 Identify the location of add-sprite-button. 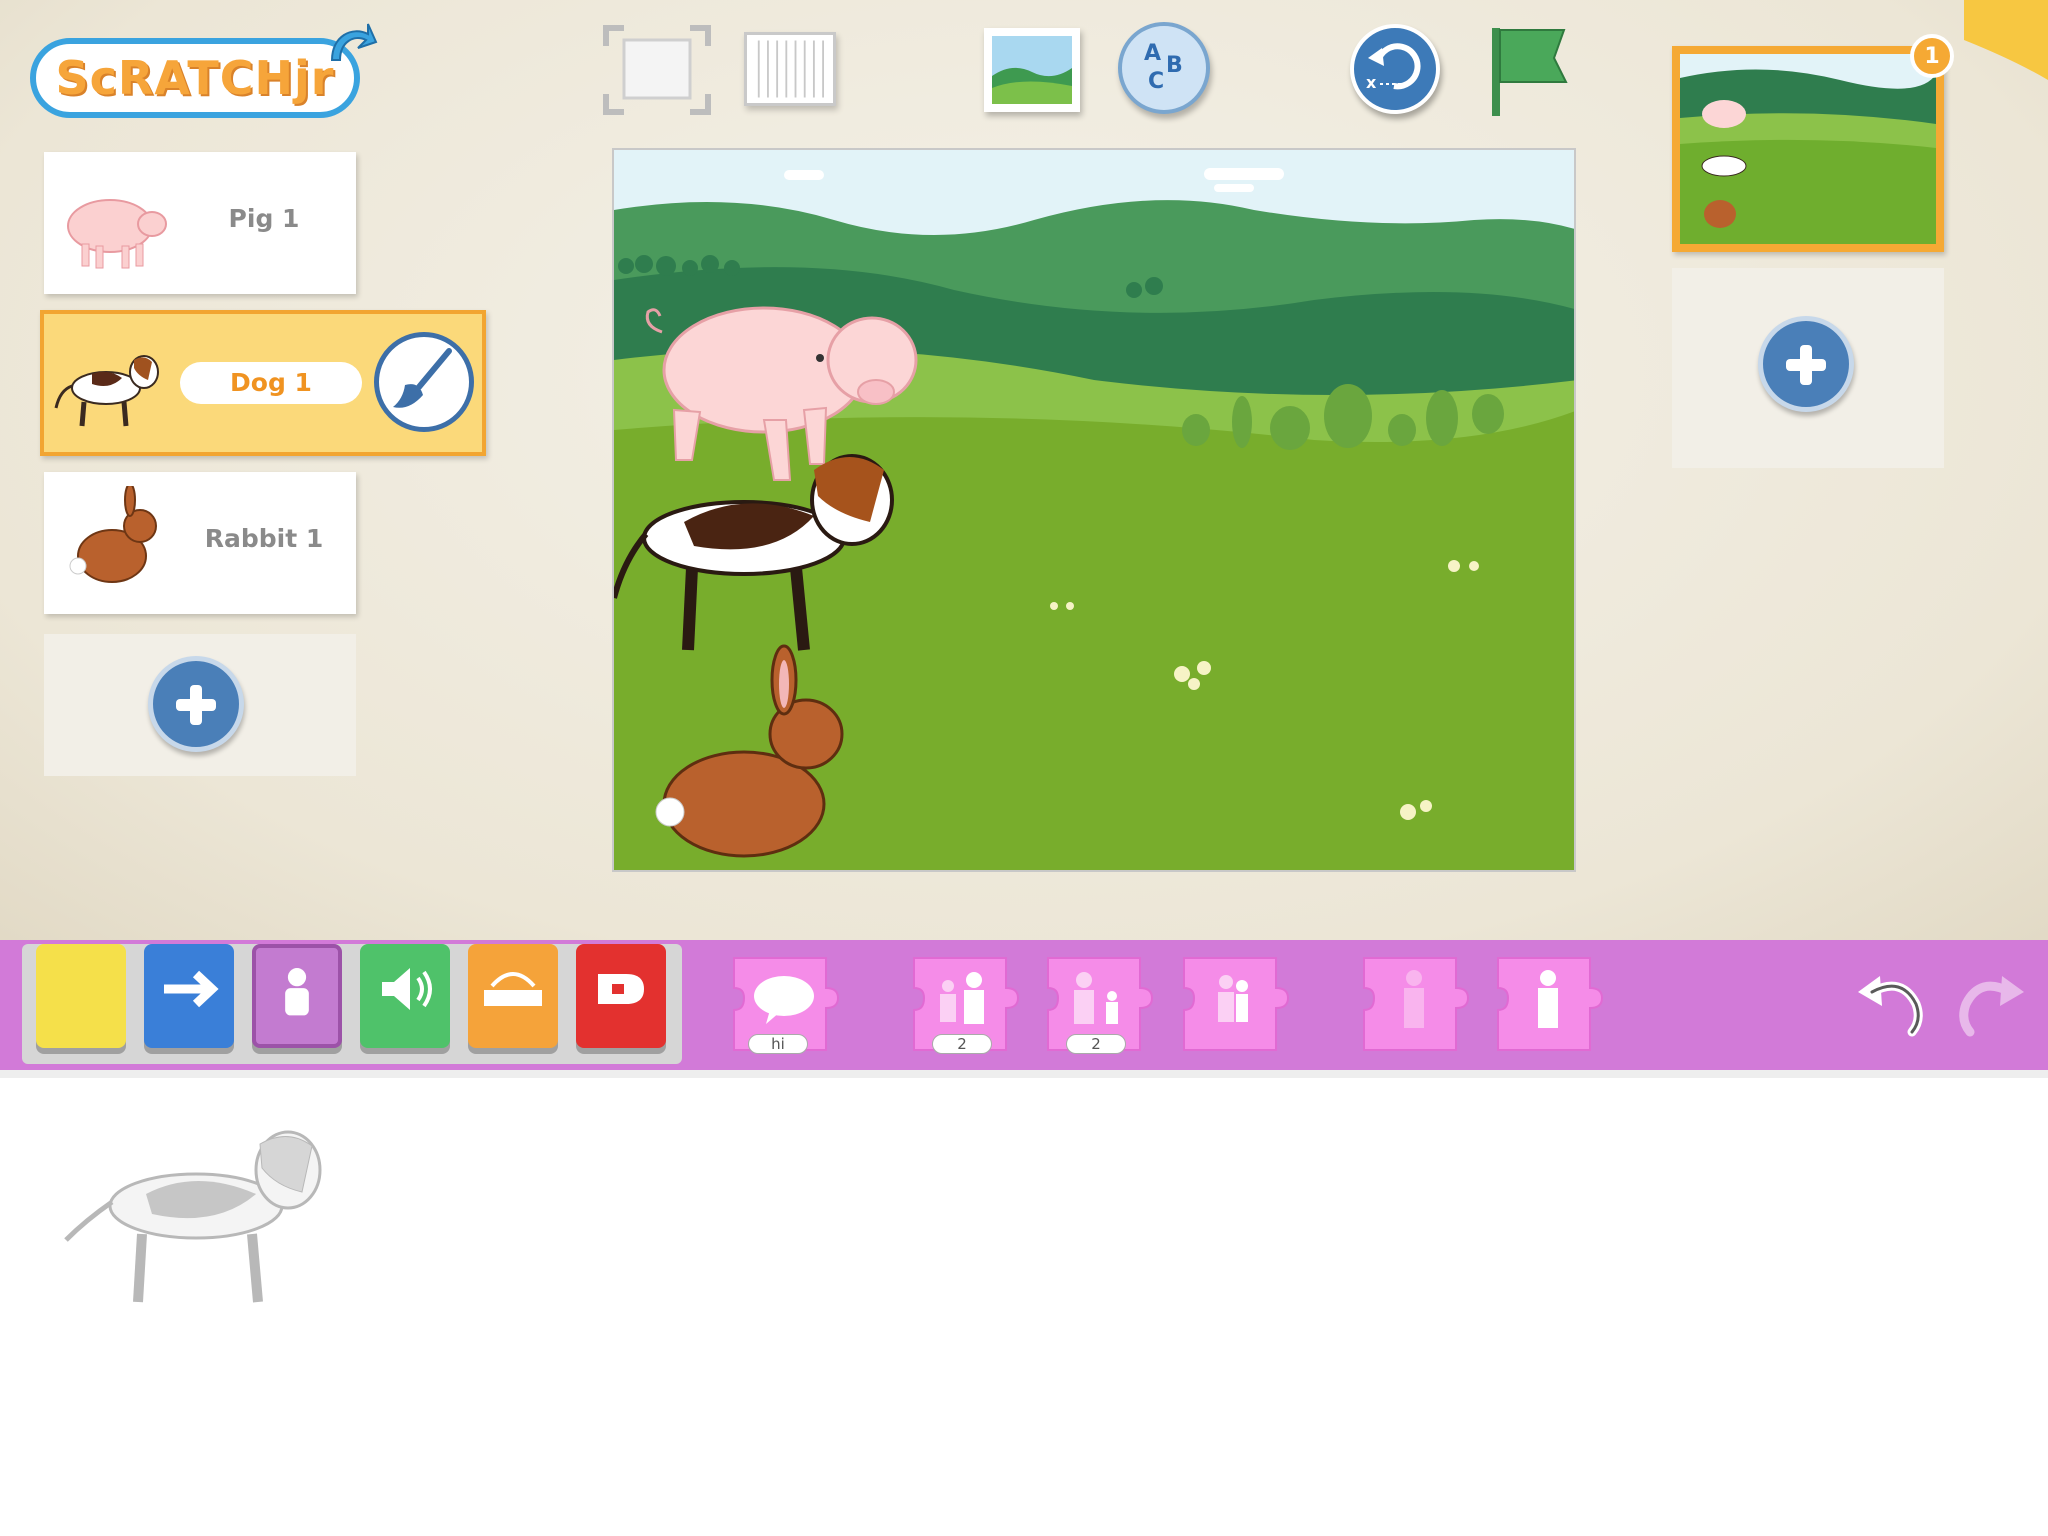
(196, 704).